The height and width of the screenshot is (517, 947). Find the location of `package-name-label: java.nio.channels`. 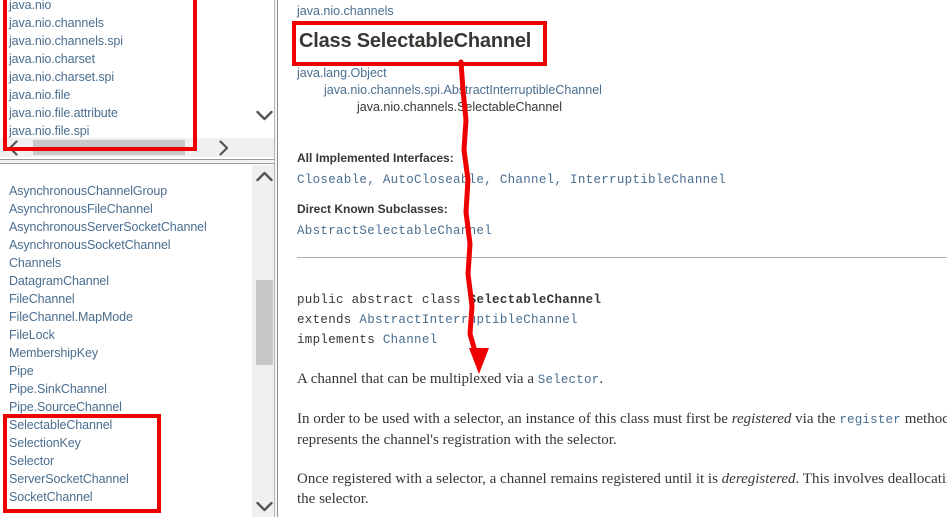

package-name-label: java.nio.channels is located at coordinates (345, 11).